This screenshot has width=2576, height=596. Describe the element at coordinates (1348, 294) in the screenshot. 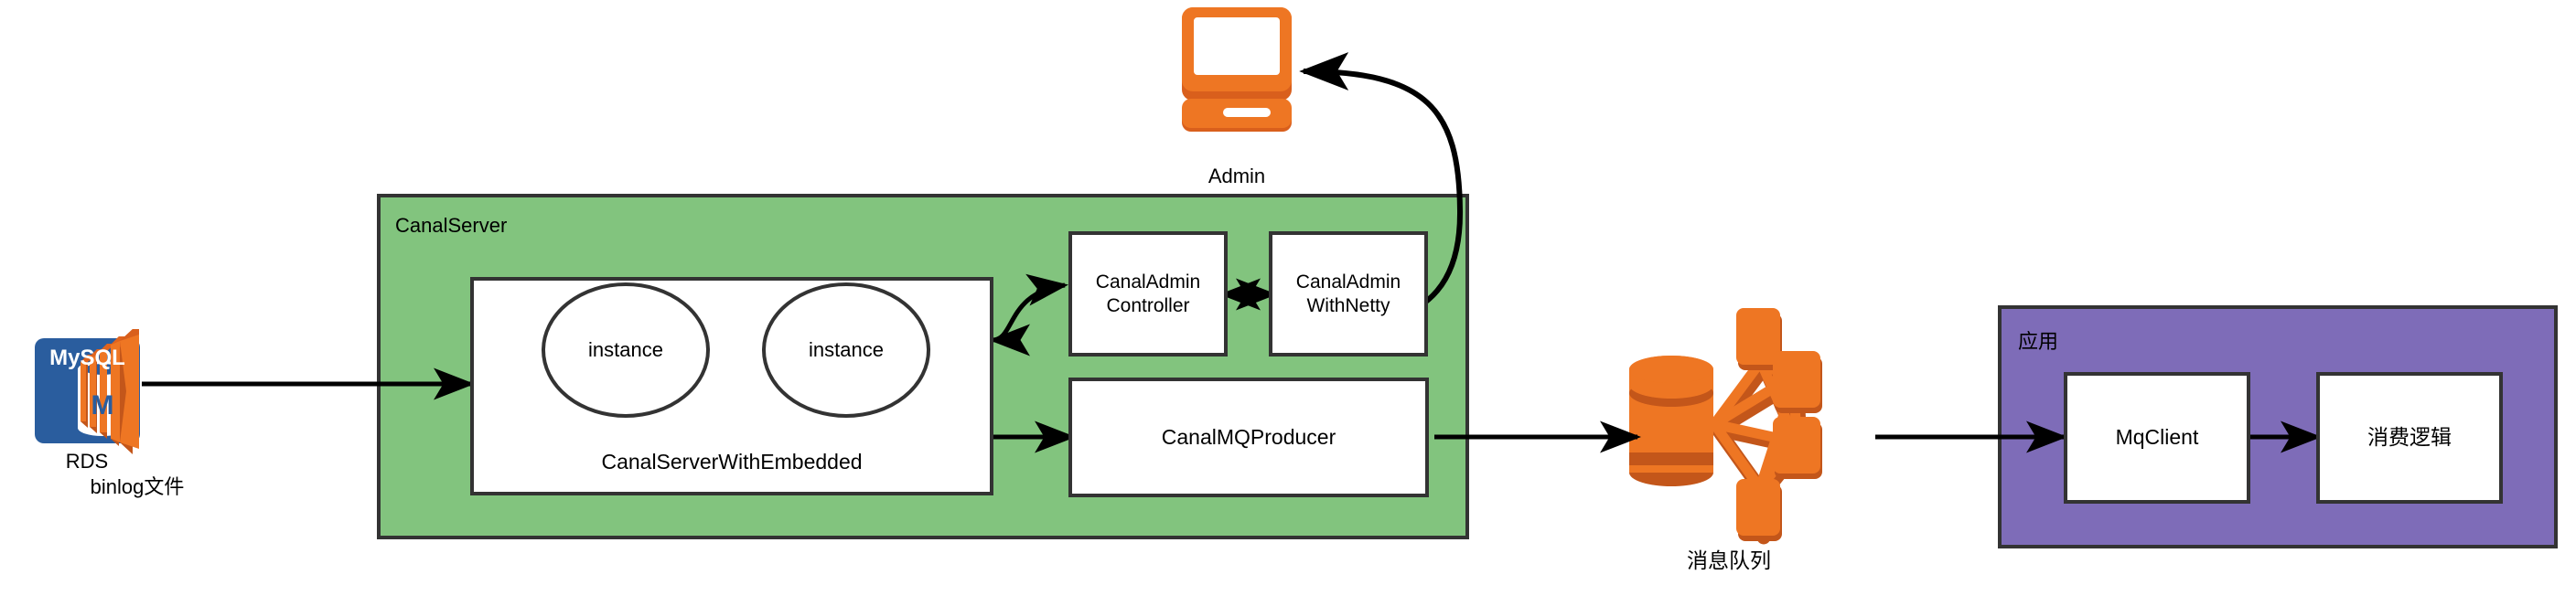

I see `canal-admin-netty-box` at that location.